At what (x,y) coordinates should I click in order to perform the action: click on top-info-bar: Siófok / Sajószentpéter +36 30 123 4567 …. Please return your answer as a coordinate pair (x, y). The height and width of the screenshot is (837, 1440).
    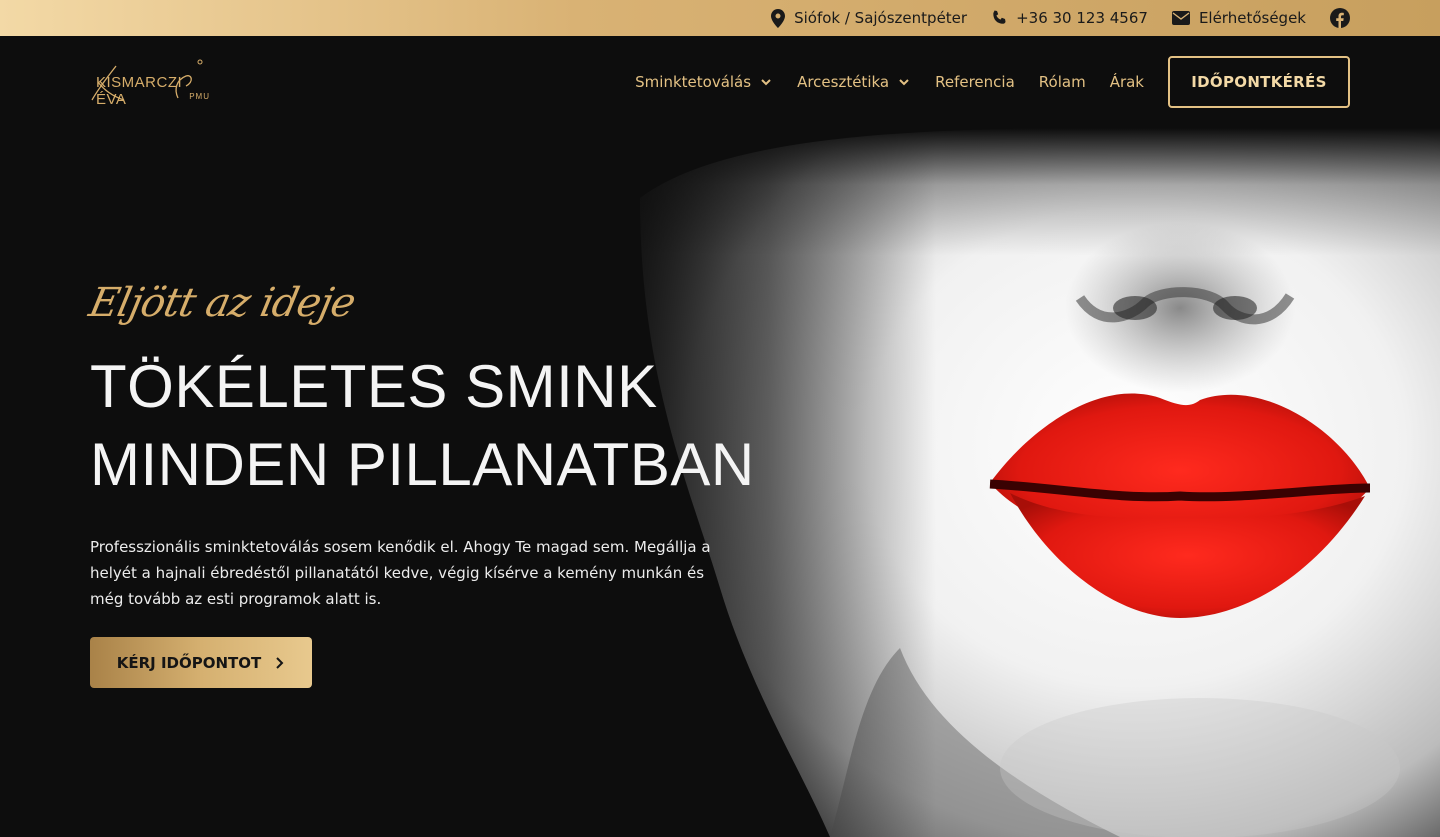
    Looking at the image, I should click on (720, 18).